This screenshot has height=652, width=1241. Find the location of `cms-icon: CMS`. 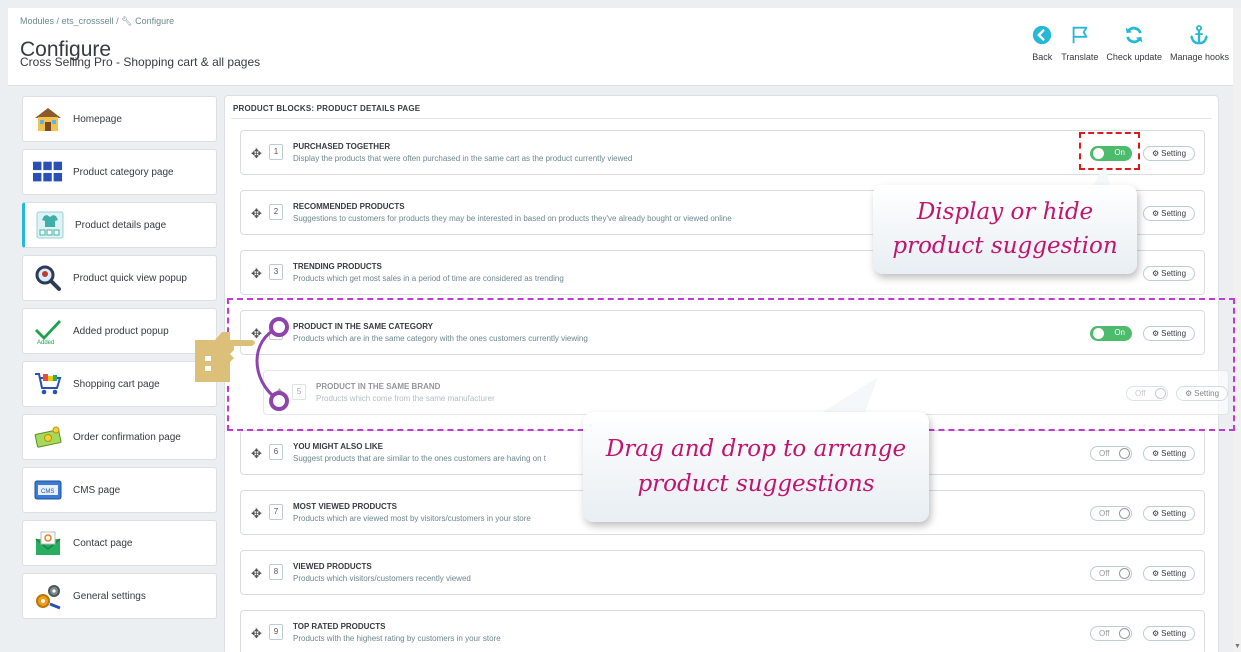

cms-icon: CMS is located at coordinates (48, 490).